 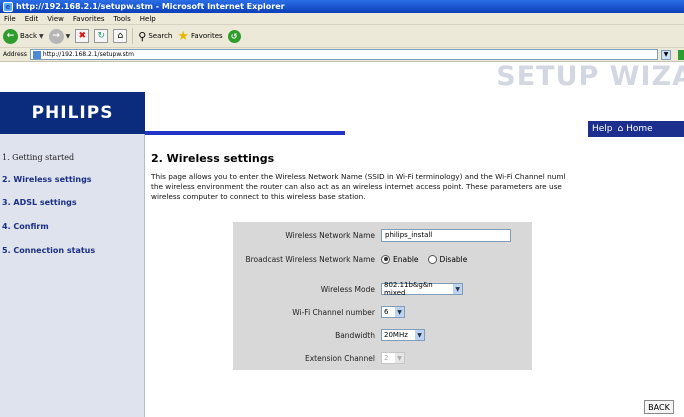 I want to click on favorites-label: Favorites, so click(x=207, y=36).